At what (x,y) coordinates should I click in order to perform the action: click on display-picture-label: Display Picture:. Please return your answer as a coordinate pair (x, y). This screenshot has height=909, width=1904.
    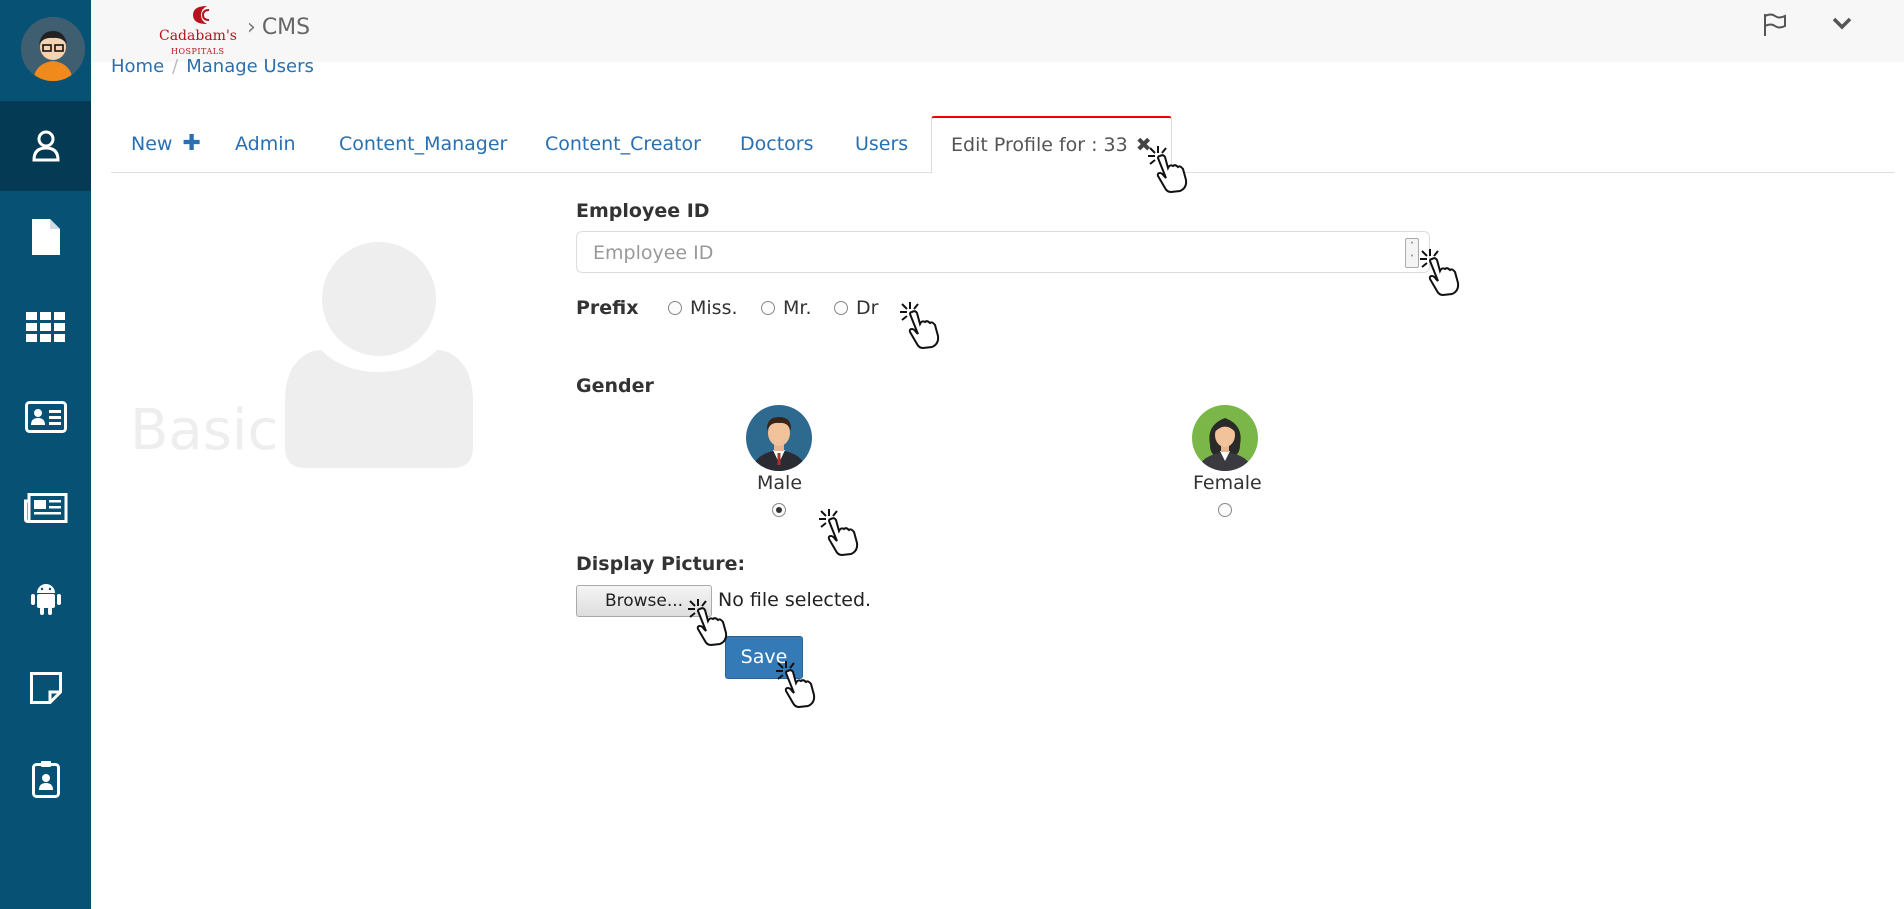
    Looking at the image, I should click on (661, 564).